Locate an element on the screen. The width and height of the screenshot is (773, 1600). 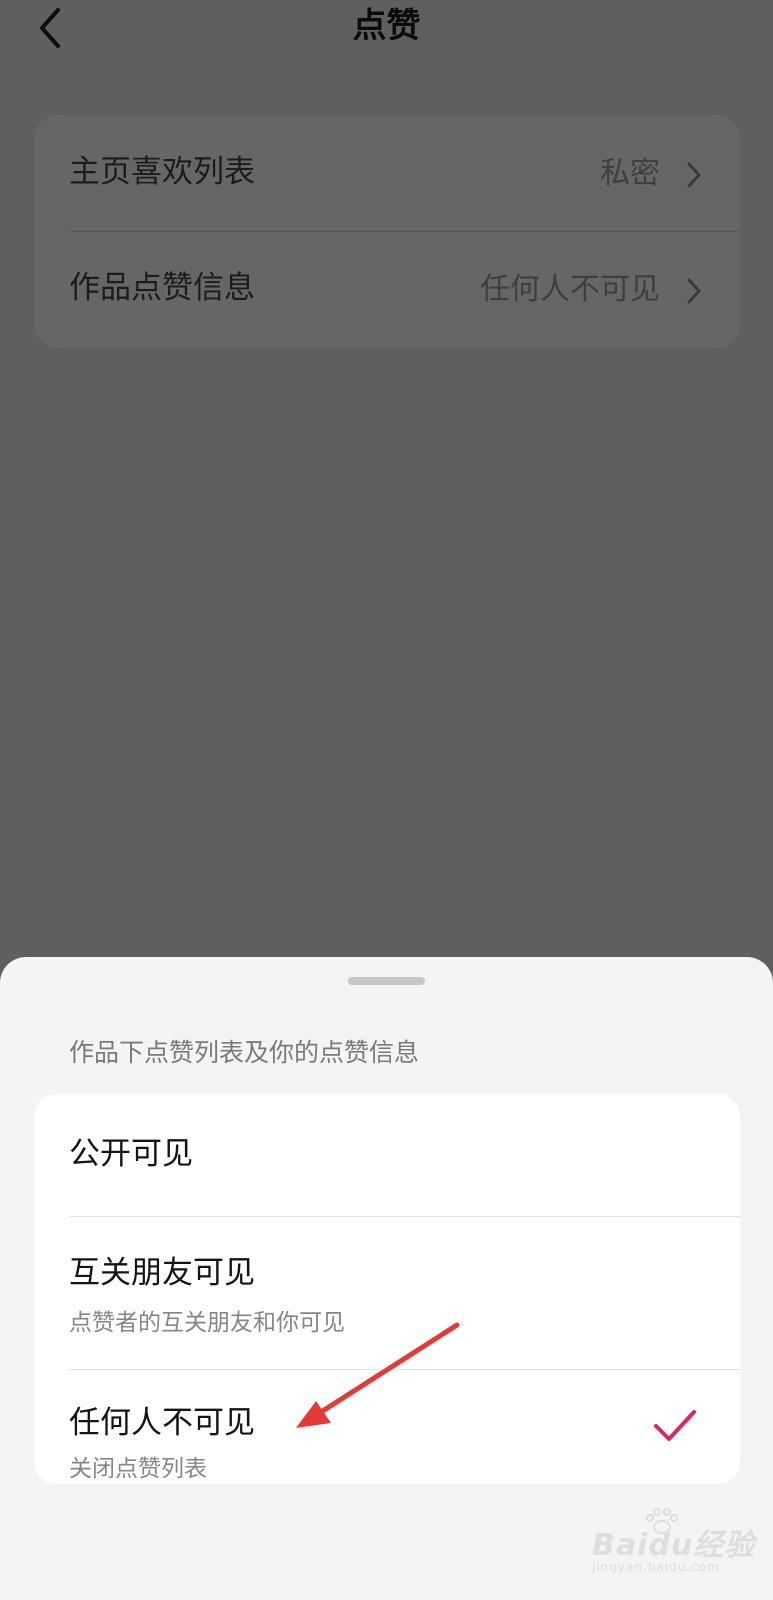
setting-value: 私密 is located at coordinates (630, 173).